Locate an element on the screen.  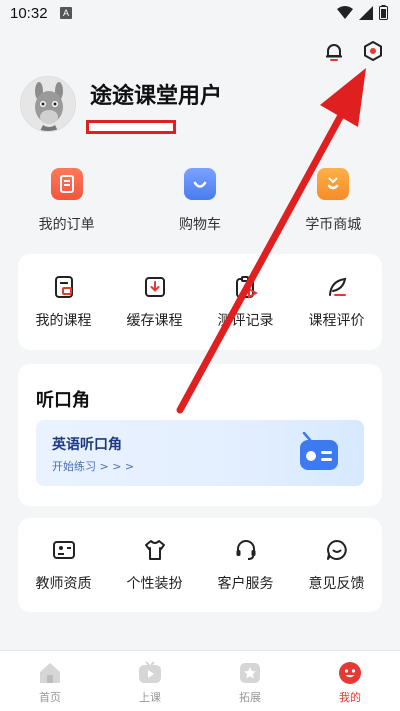
grid-item-label: 测评记录 is located at coordinates (245, 321).